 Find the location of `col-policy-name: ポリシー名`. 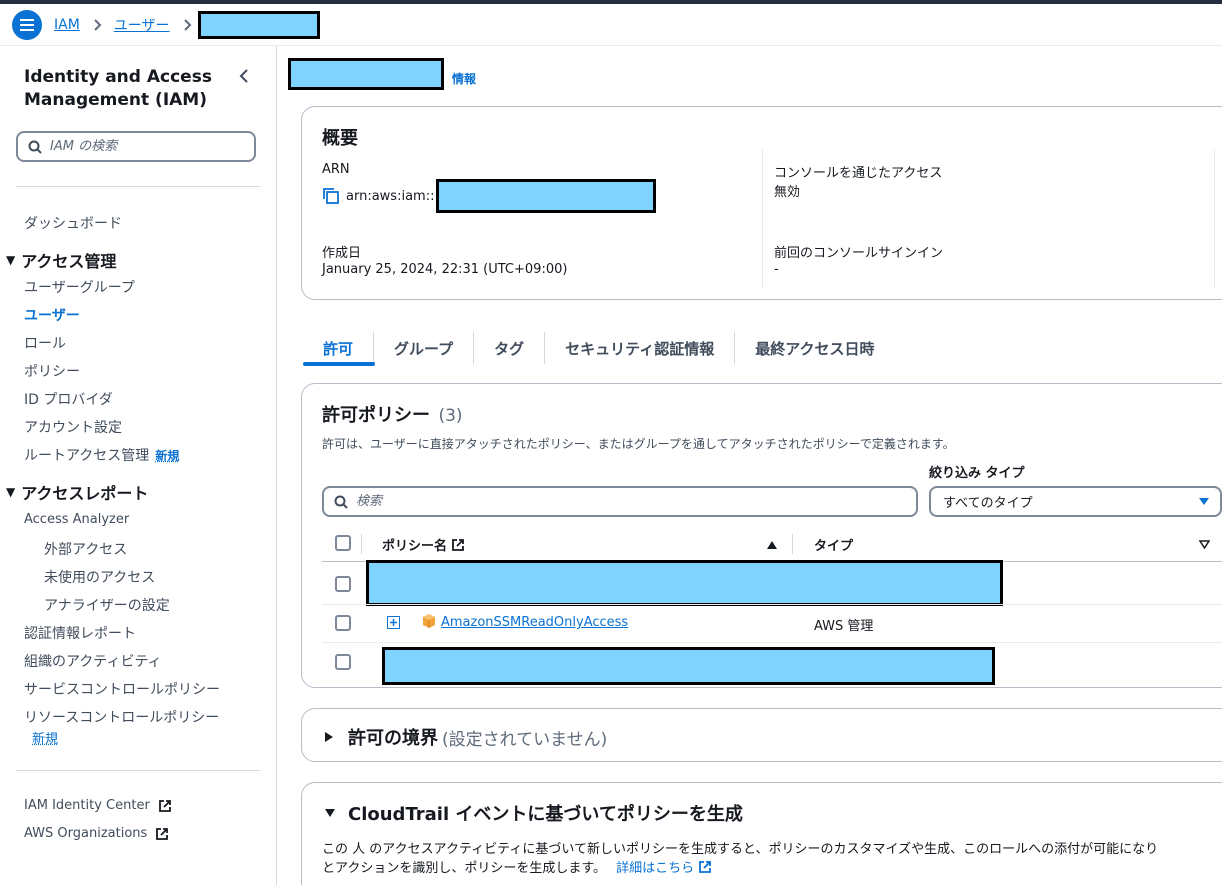

col-policy-name: ポリシー名 is located at coordinates (423, 544).